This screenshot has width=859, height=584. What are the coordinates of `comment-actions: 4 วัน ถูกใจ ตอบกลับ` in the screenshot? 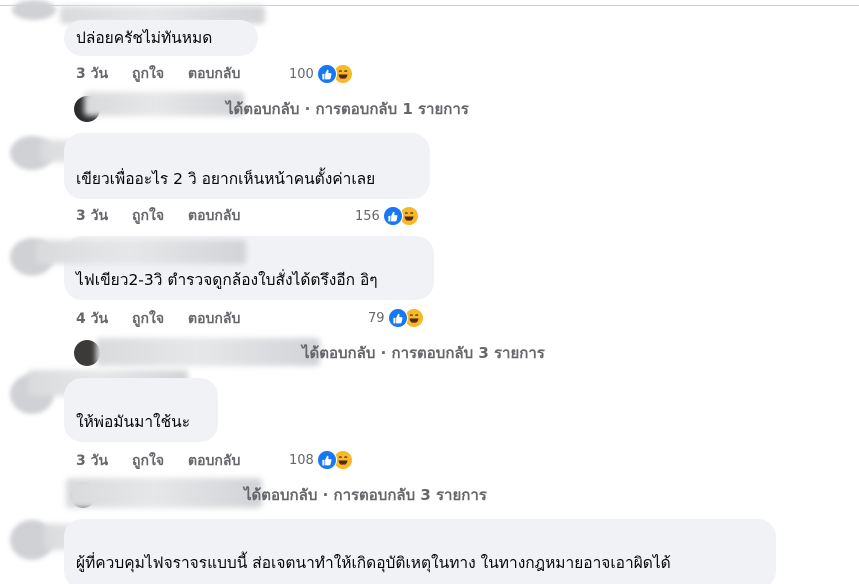 It's located at (170, 319).